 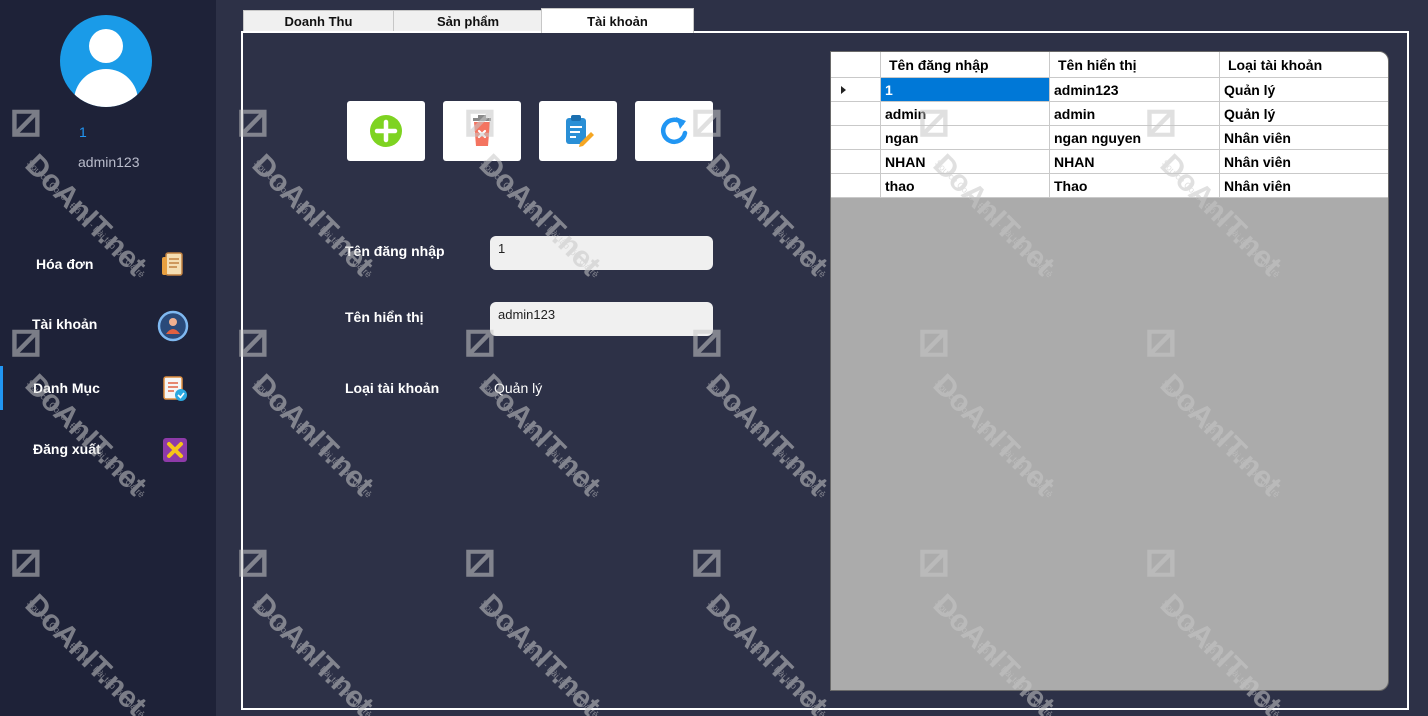 I want to click on table-row: ngan ngan nguyen Nhân viên, so click(x=1109, y=138).